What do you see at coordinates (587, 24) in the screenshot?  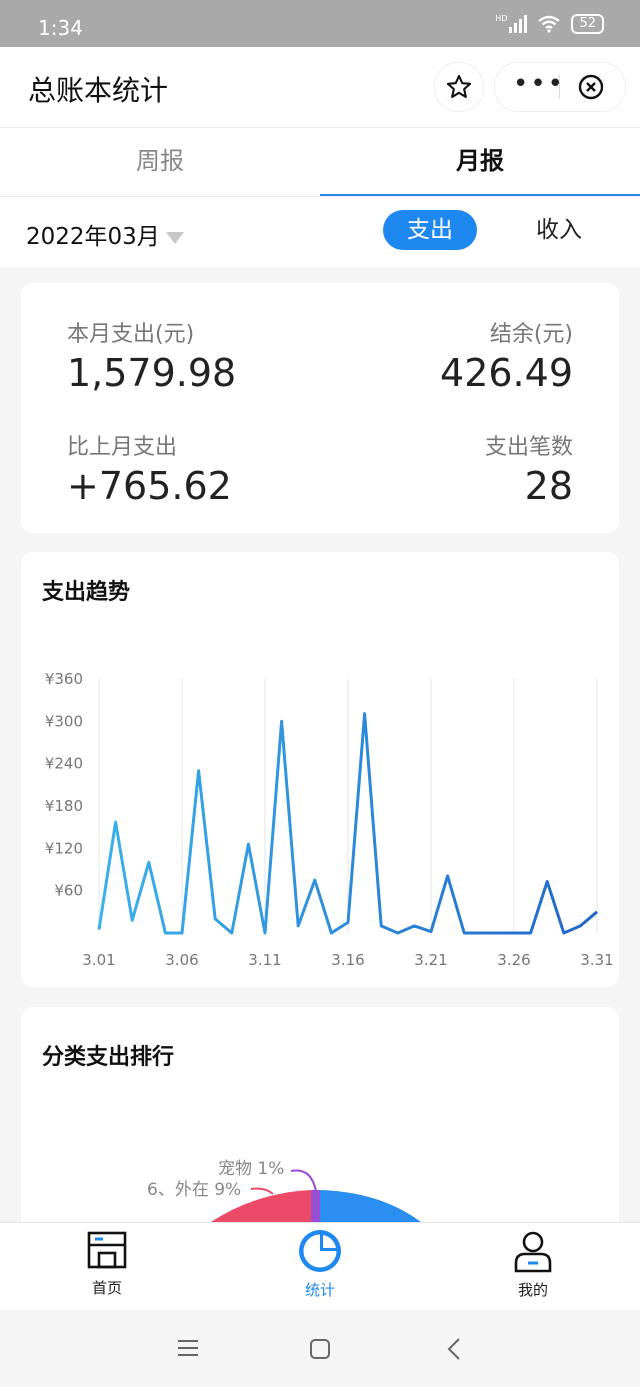 I see `battery-icon: 52` at bounding box center [587, 24].